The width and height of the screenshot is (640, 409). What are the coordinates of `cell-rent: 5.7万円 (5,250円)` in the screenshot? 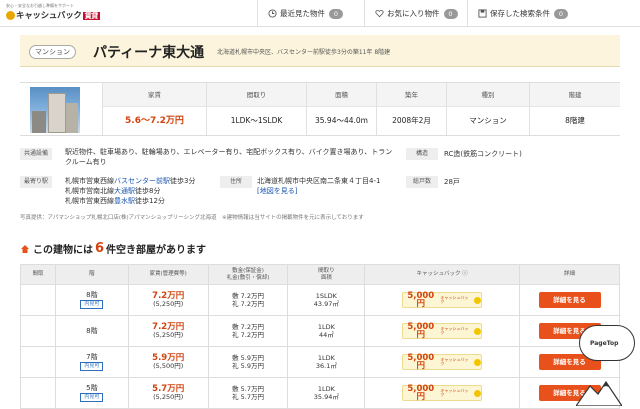 It's located at (168, 393).